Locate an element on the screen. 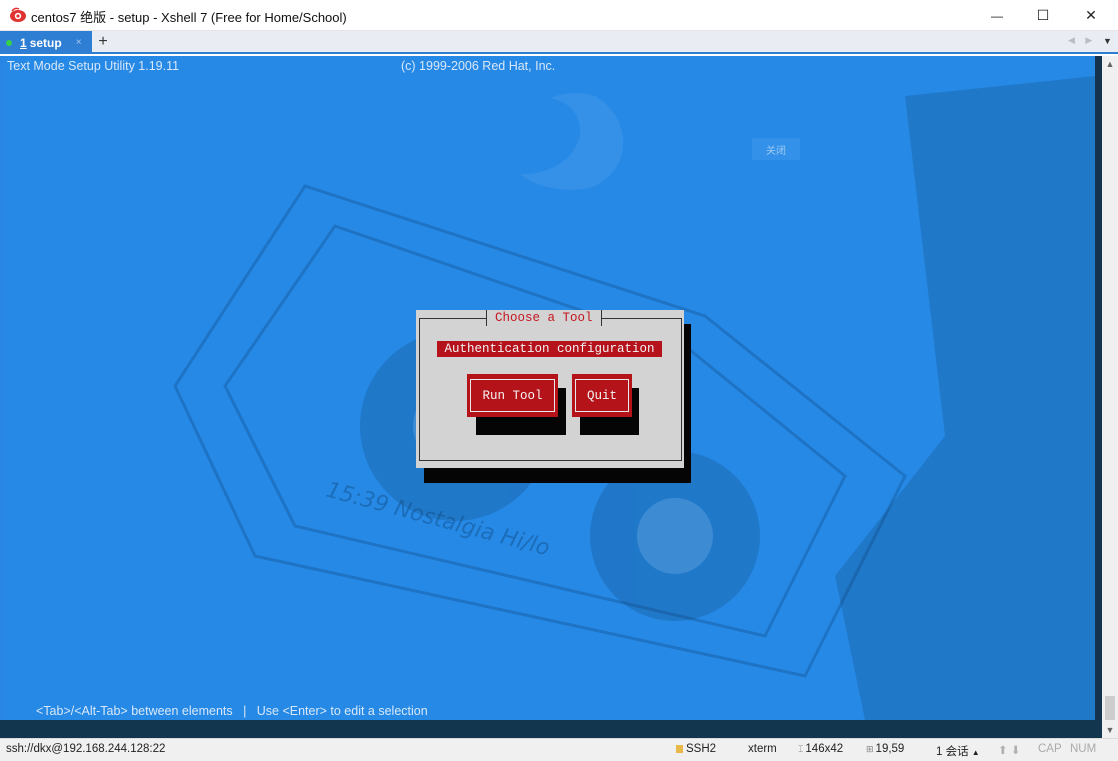 The image size is (1118, 761). position-icon: ⊞ is located at coordinates (870, 749).